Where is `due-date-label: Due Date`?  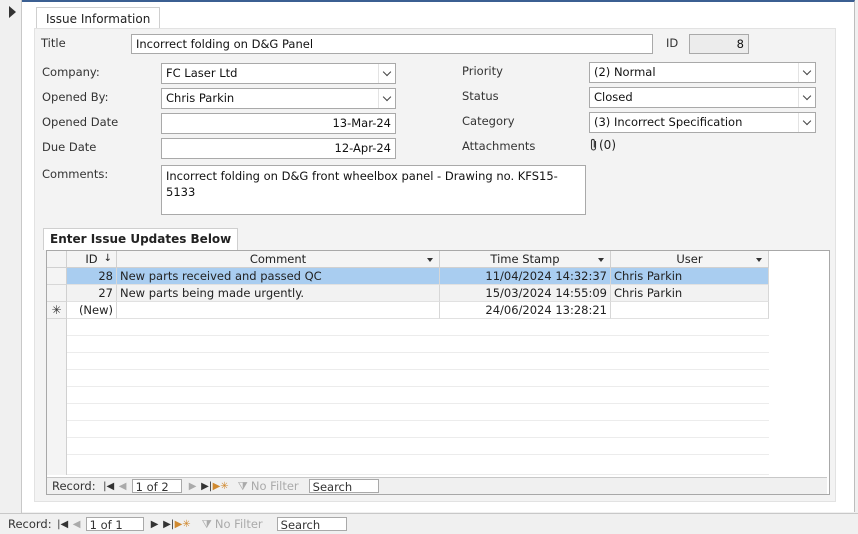 due-date-label: Due Date is located at coordinates (69, 147).